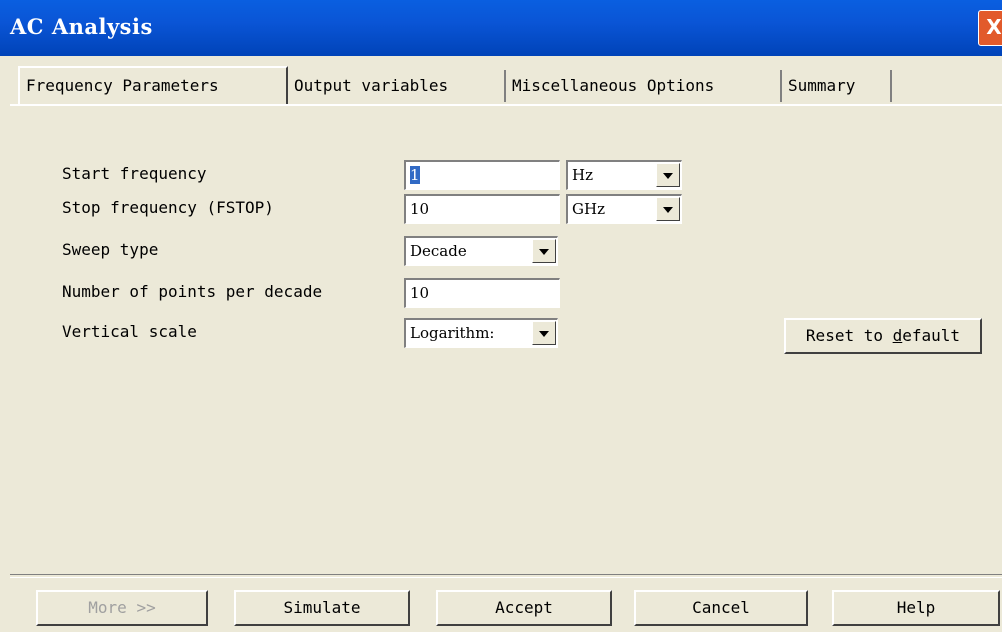 The image size is (1002, 632). Describe the element at coordinates (110, 249) in the screenshot. I see `sweep-type-label: Sweep type` at that location.